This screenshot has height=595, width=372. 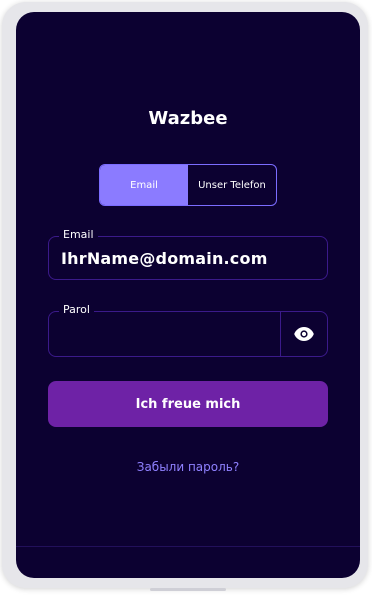 I want to click on password-field: Parol, so click(x=188, y=330).